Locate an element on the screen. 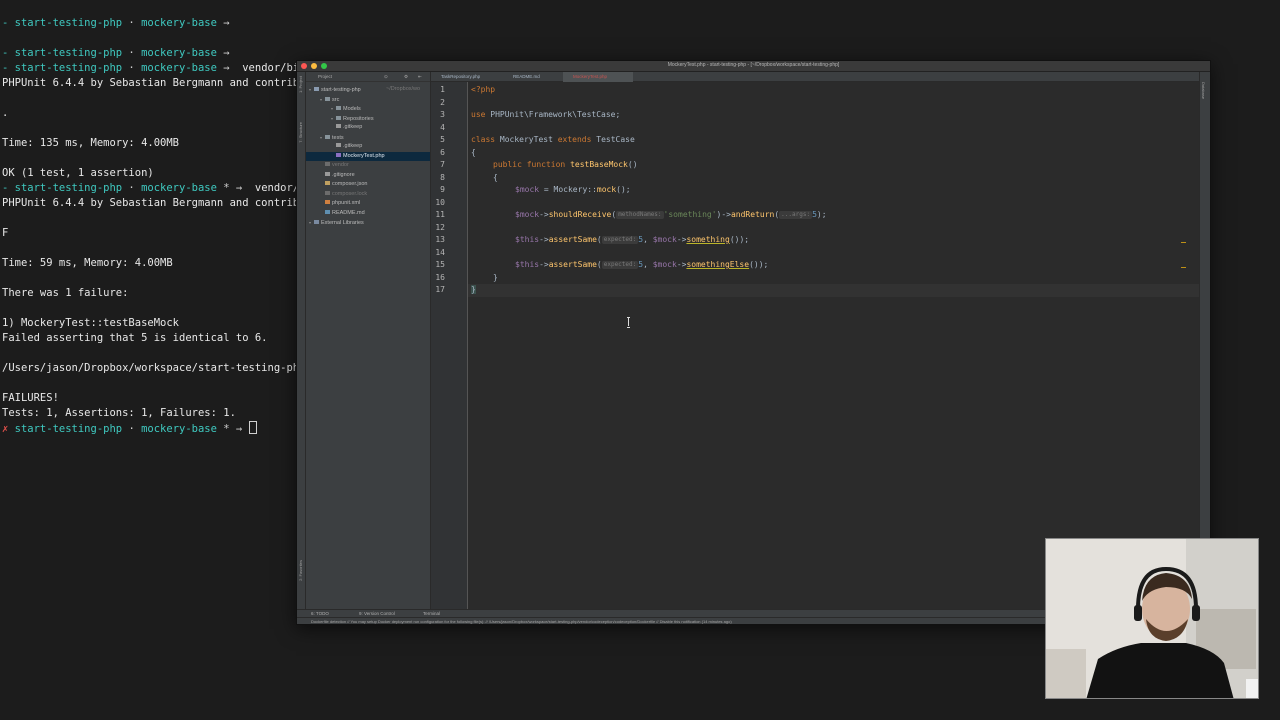 The width and height of the screenshot is (1280, 720). terminal-cursor is located at coordinates (252, 427).